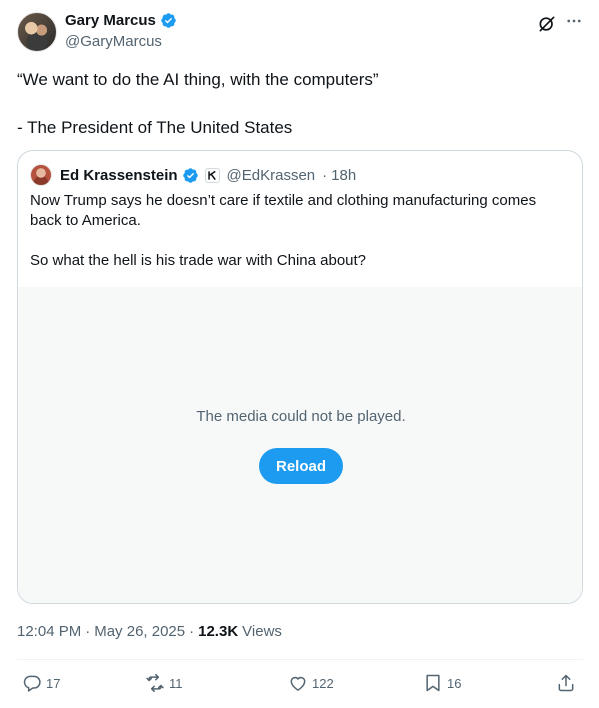  I want to click on author-name-row: Gary Marcus, so click(121, 20).